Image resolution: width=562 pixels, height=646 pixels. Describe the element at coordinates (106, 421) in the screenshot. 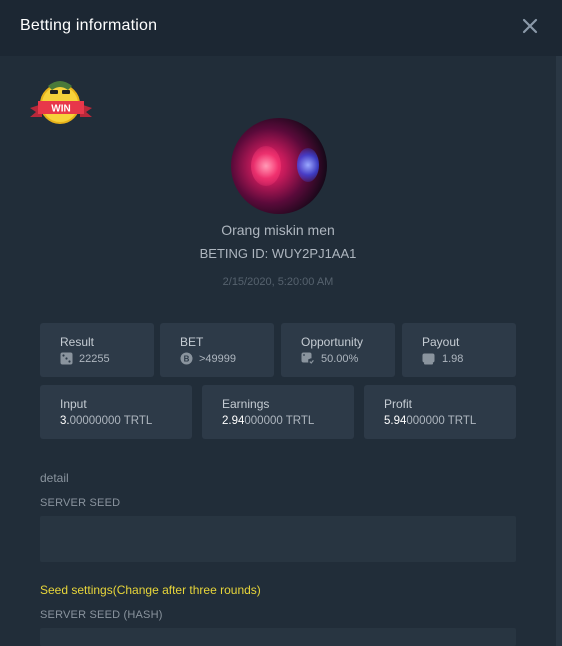

I see `input-value: 3.00000000 TRTL` at that location.